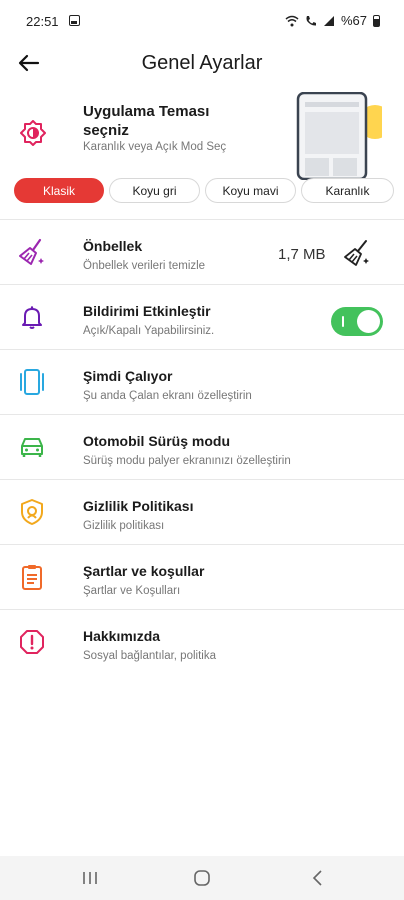 The height and width of the screenshot is (900, 404). I want to click on theme-subtitle: Karanlık veya Açık Mod Seç, so click(155, 147).